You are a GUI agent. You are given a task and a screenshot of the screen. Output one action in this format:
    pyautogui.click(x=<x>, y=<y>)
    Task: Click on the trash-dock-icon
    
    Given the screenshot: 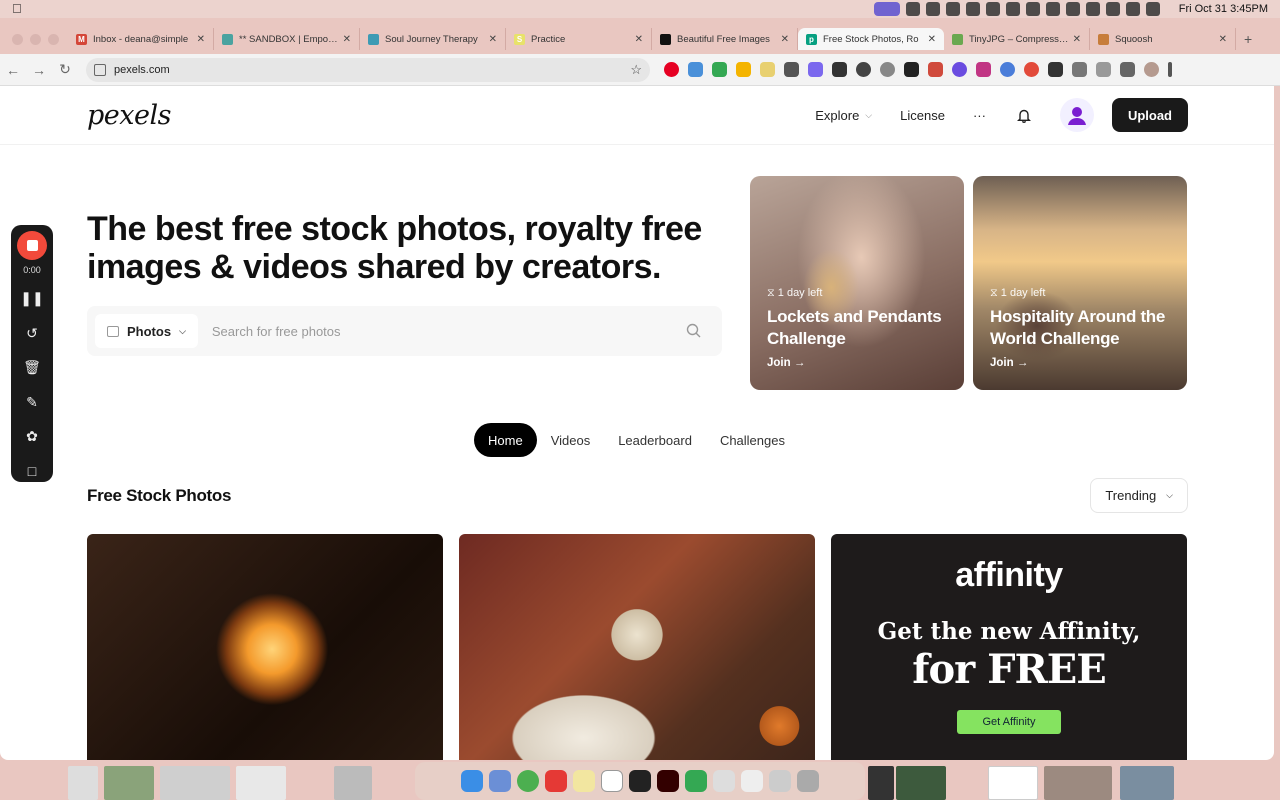 What is the action you would take?
    pyautogui.click(x=808, y=781)
    